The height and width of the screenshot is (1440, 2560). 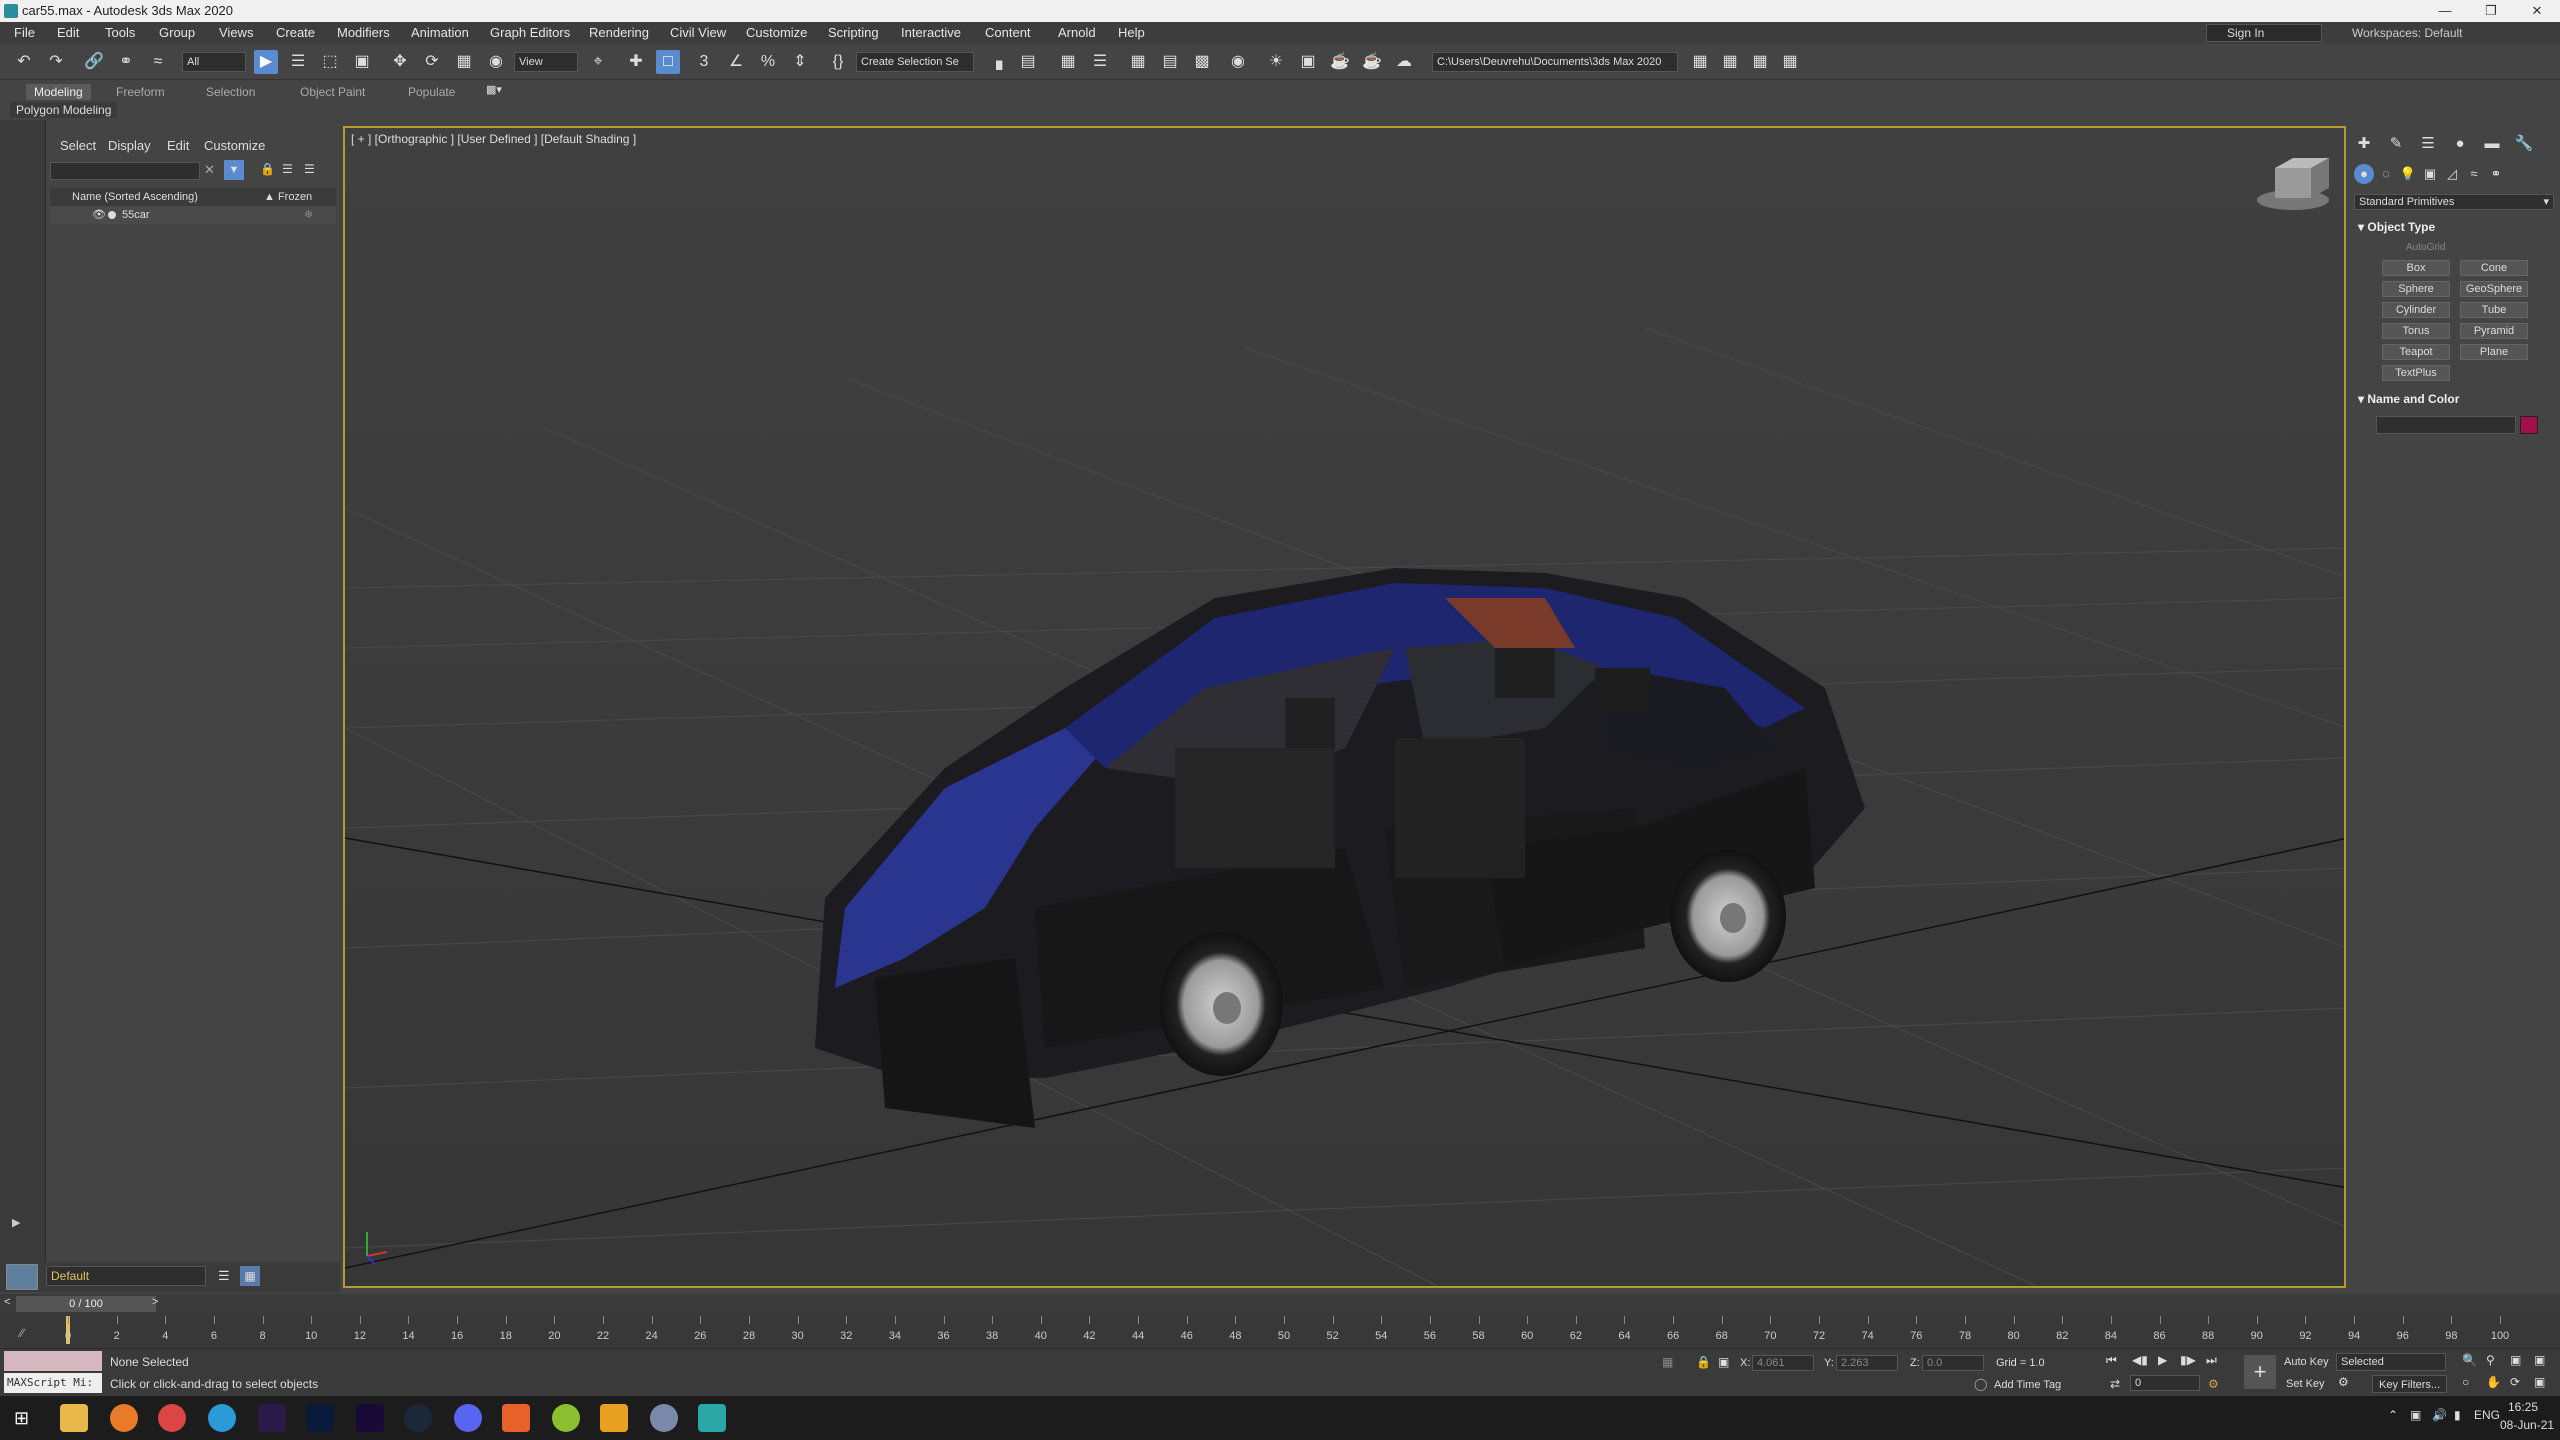 I want to click on y-coordinate-field: 2.263, so click(x=1867, y=1363).